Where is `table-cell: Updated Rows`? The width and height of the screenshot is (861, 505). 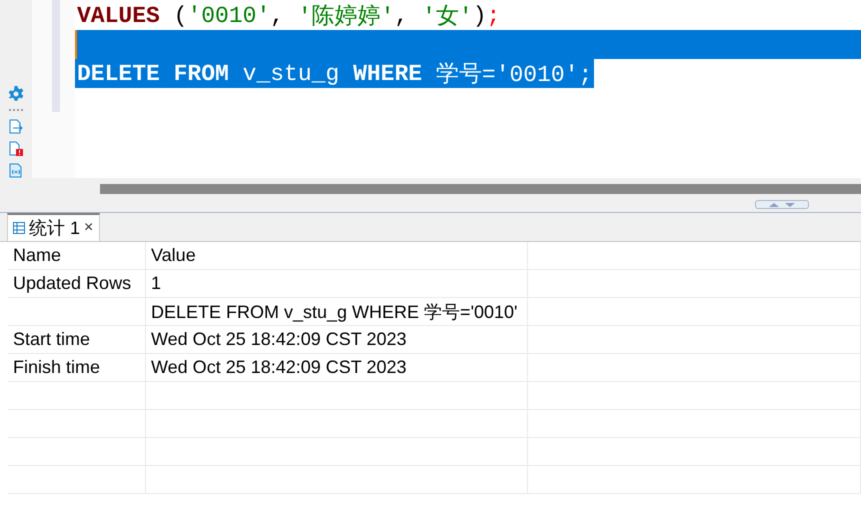 table-cell: Updated Rows is located at coordinates (77, 284).